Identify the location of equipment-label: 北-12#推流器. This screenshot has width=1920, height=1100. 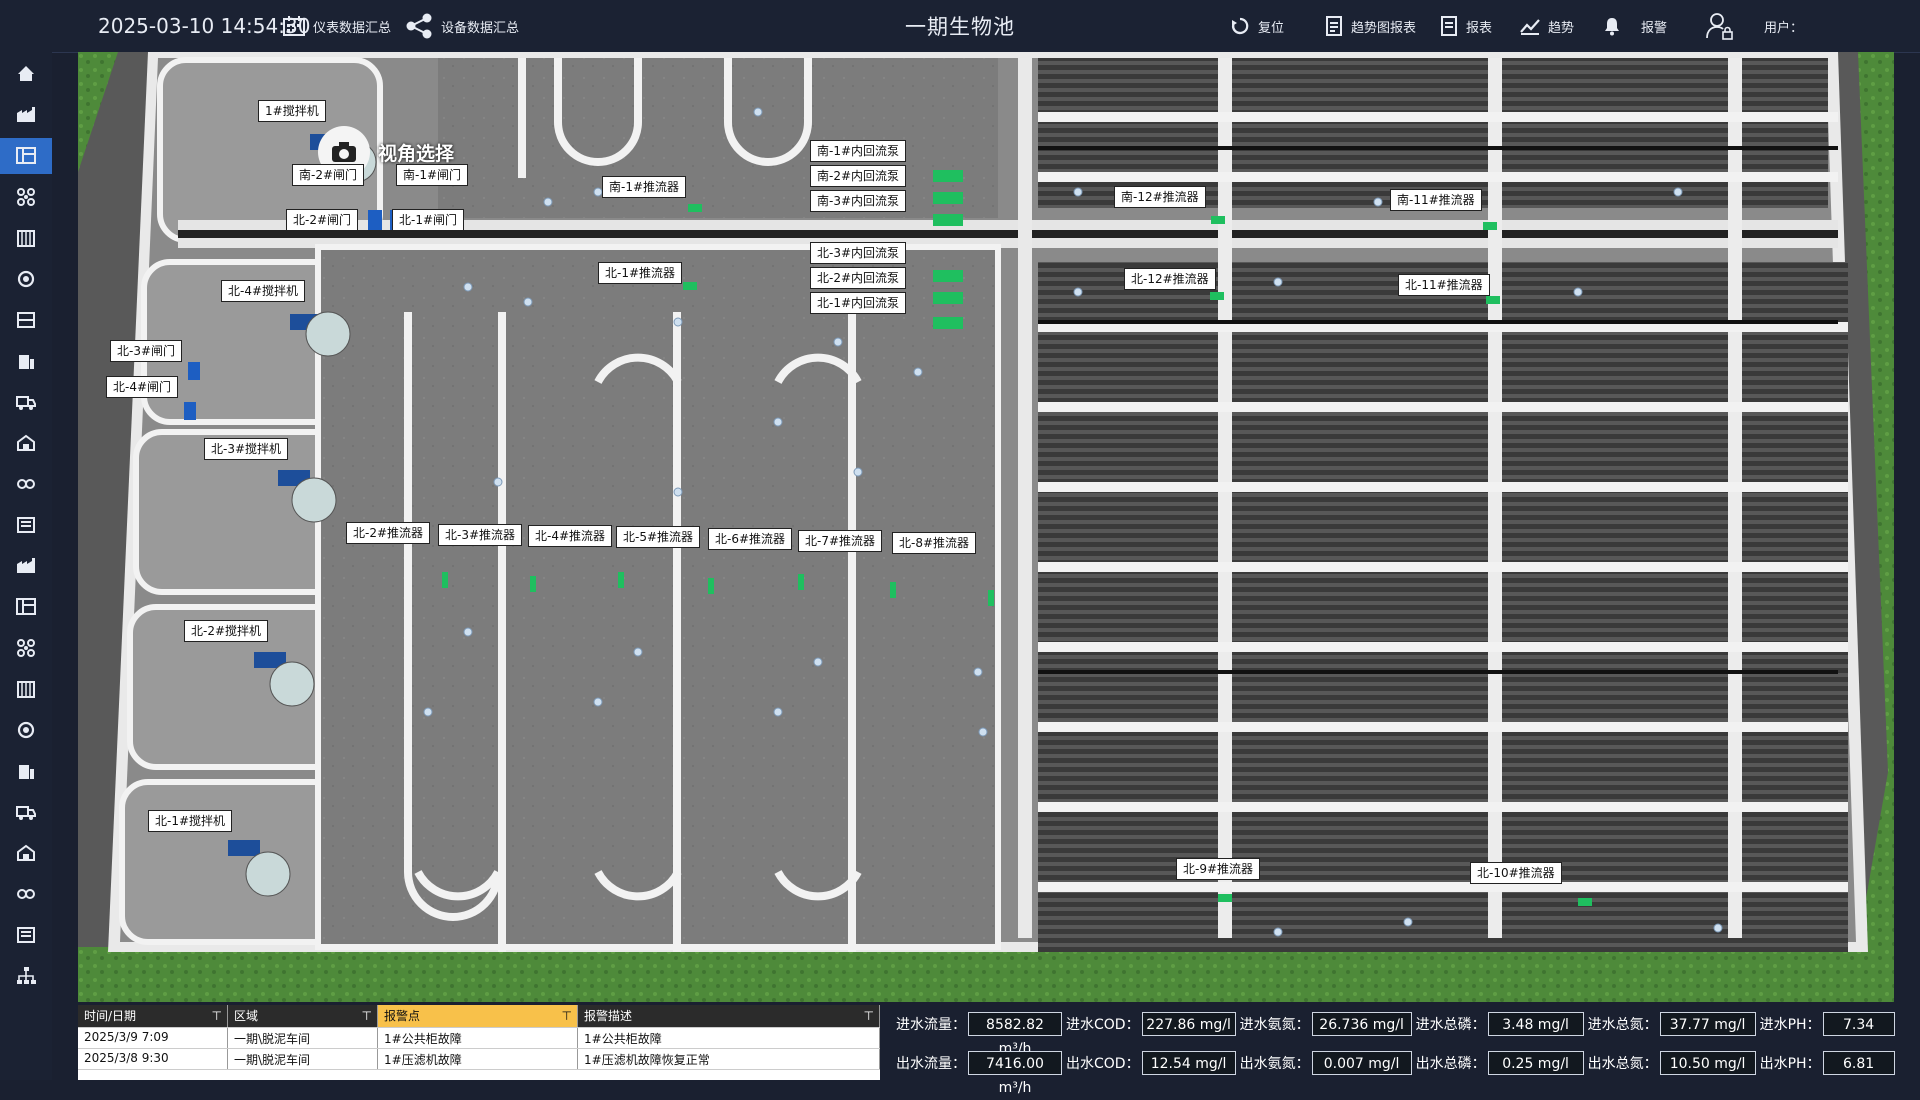
(1170, 279).